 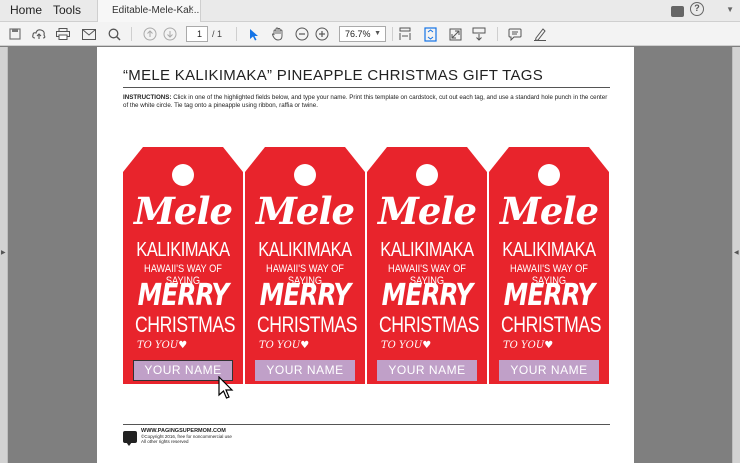 I want to click on zoom-value: 76.7%, so click(x=358, y=34).